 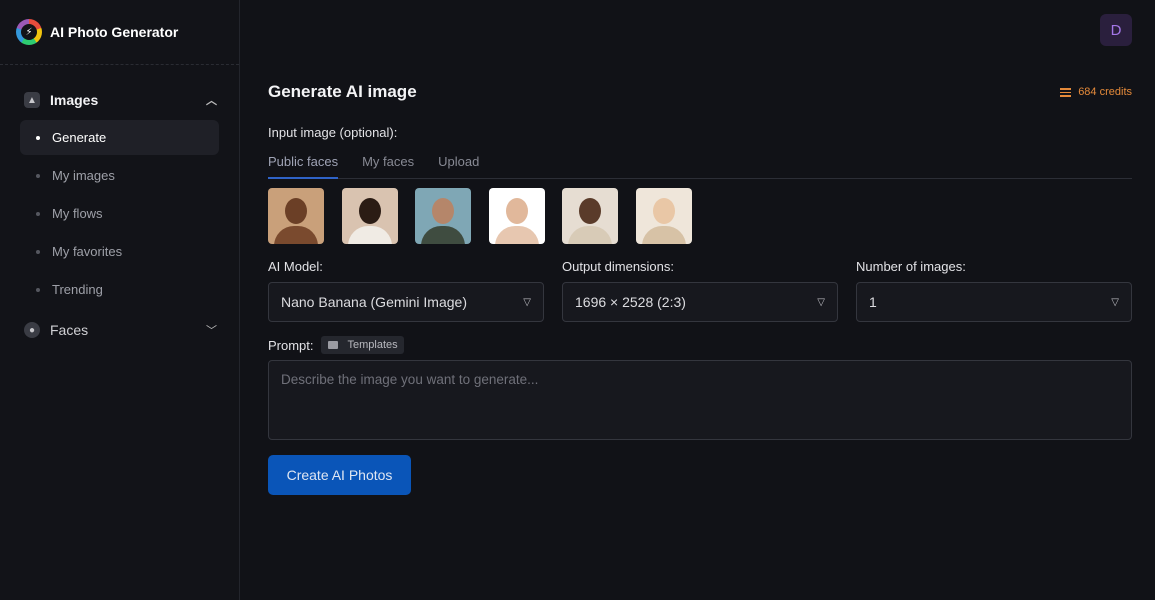 What do you see at coordinates (1105, 92) in the screenshot?
I see `credits-text: 684 credits` at bounding box center [1105, 92].